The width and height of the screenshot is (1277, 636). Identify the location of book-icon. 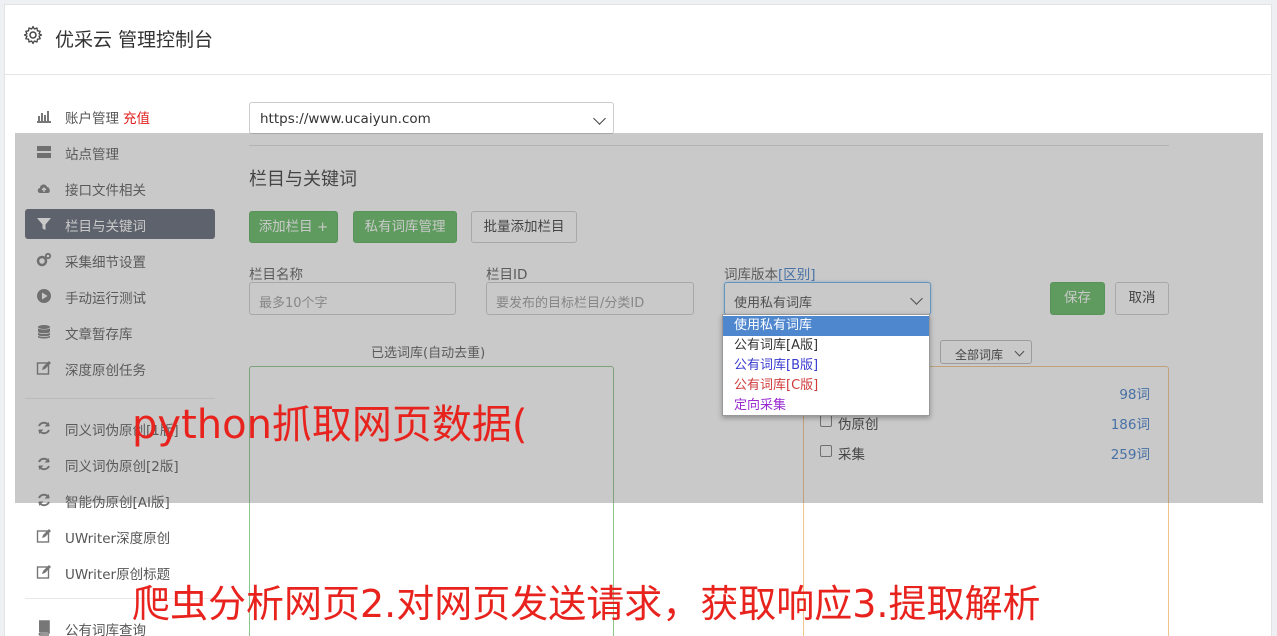
(44, 628).